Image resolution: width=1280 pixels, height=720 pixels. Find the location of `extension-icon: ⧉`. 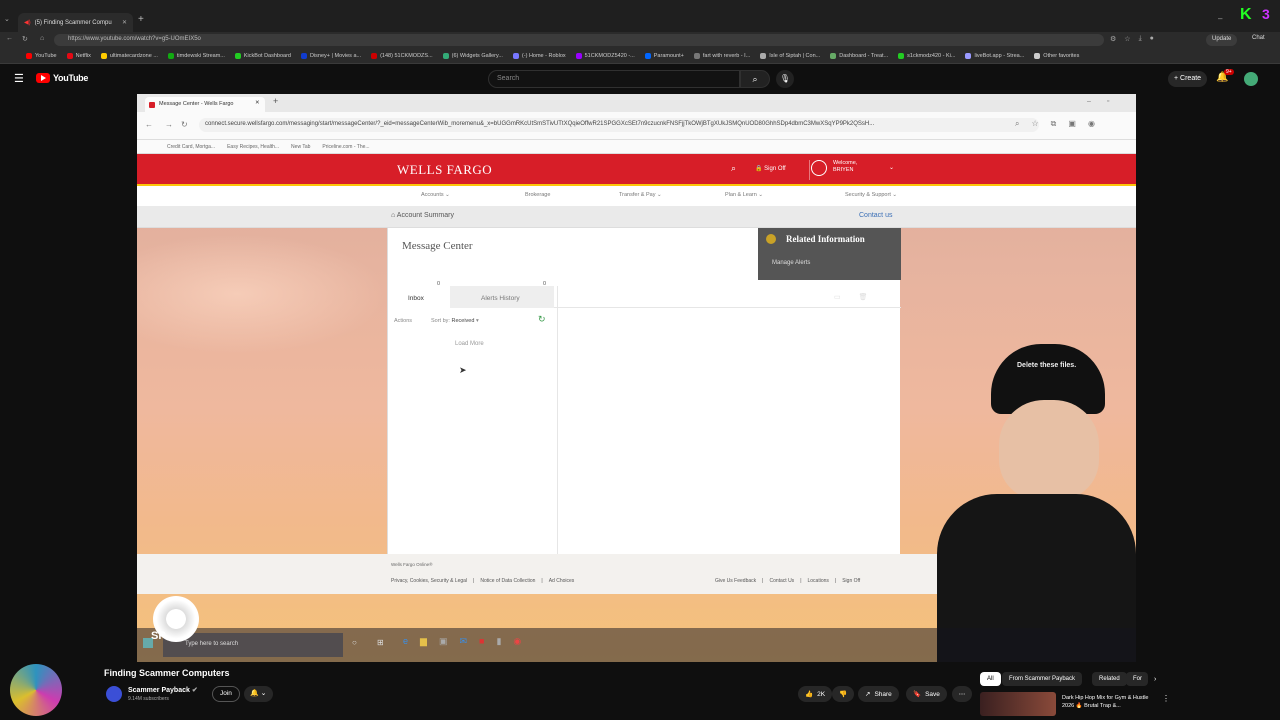

extension-icon: ⧉ is located at coordinates (1054, 124).